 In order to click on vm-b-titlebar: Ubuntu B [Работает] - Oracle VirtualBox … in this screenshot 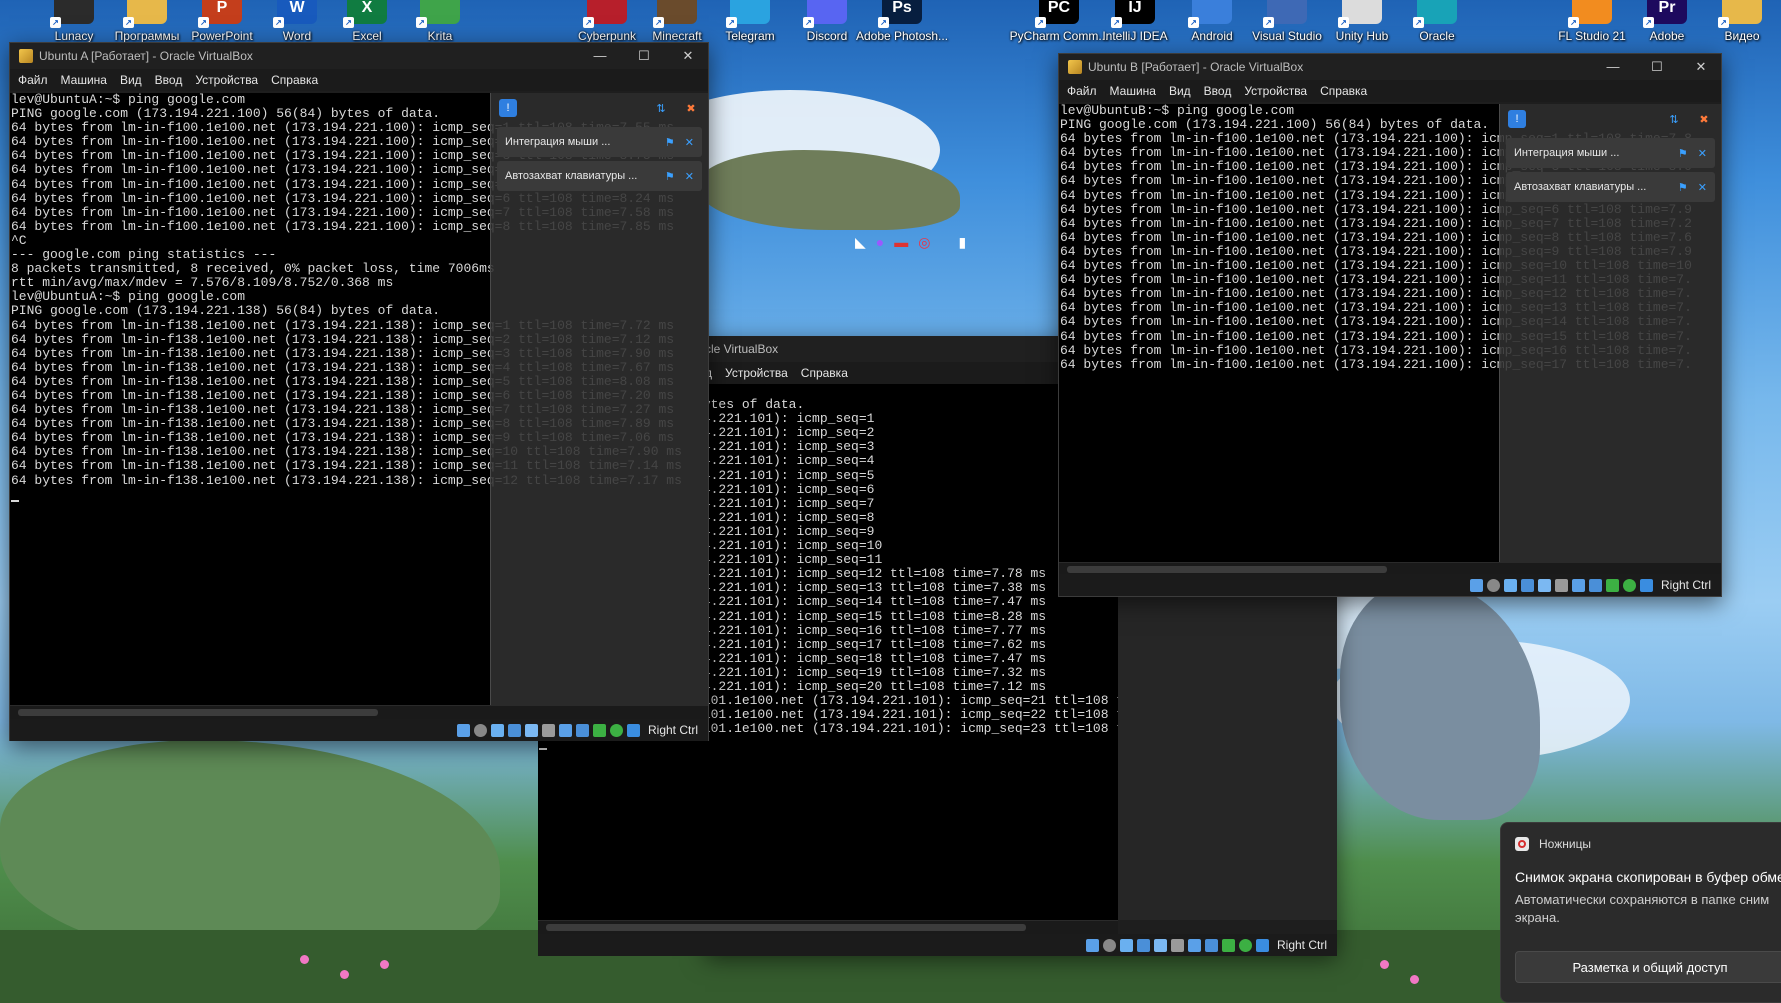, I will do `click(1390, 67)`.